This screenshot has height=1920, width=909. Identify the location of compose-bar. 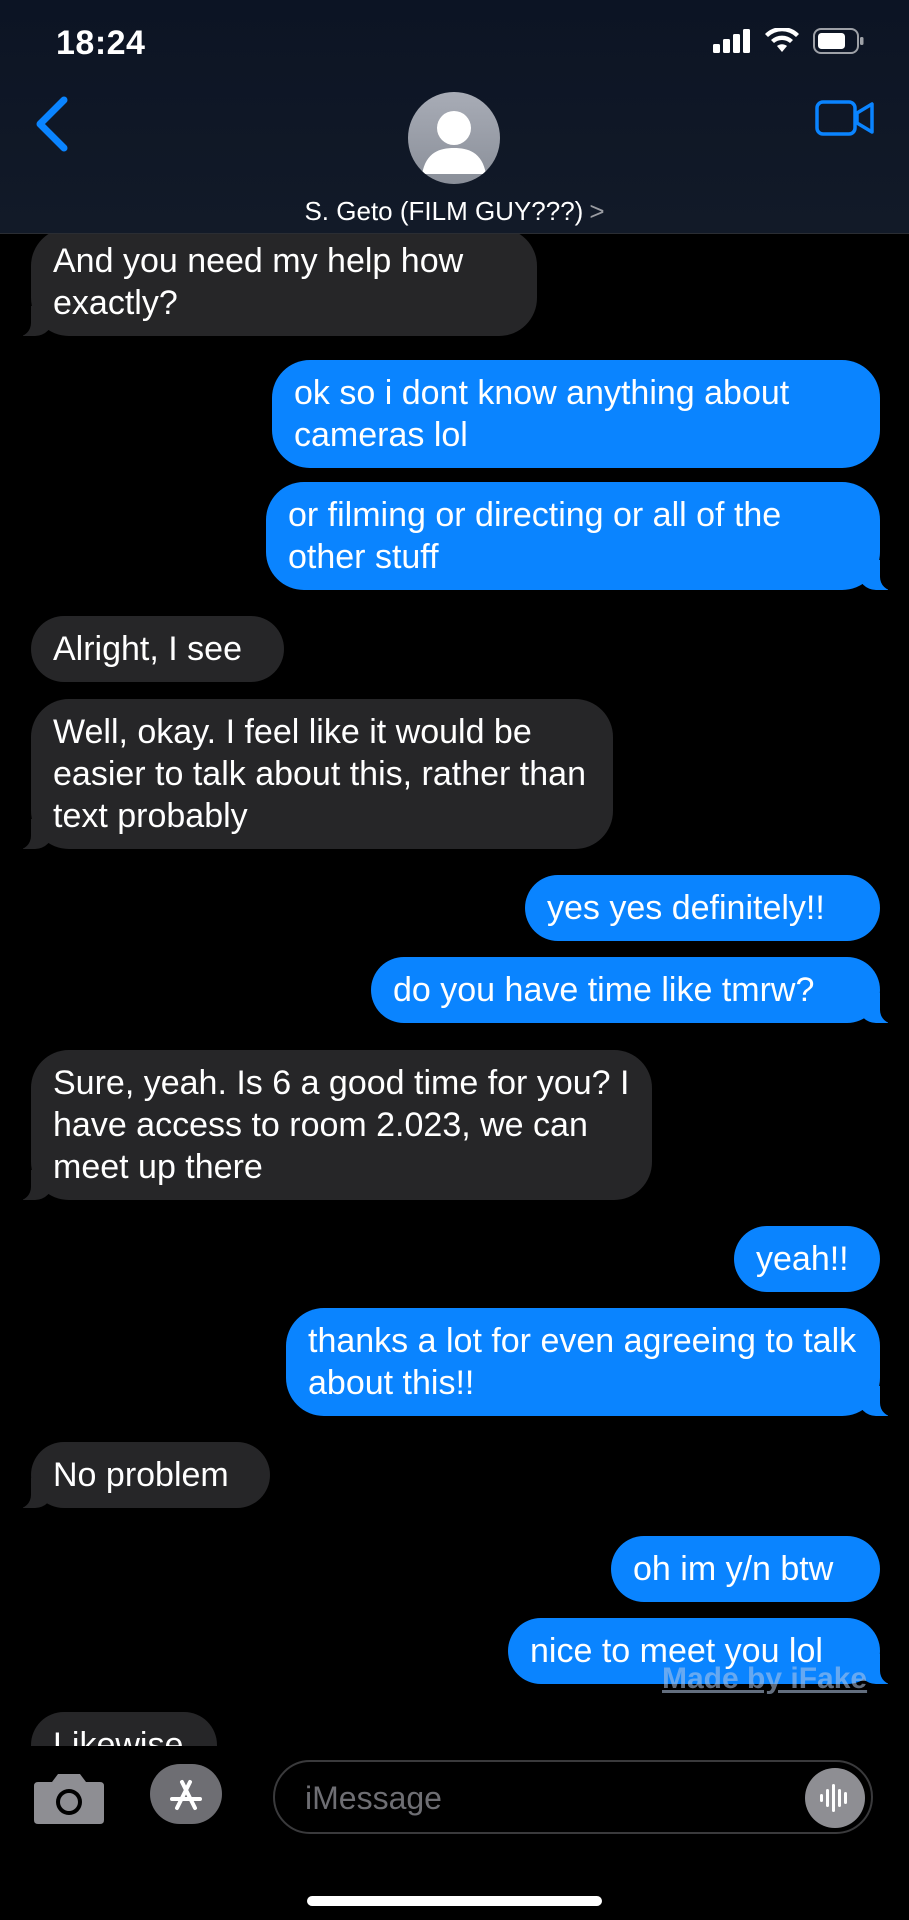
(454, 1833).